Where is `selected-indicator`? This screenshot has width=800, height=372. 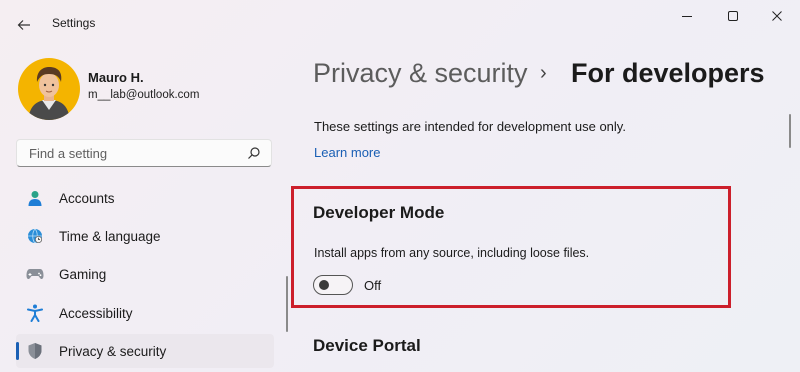
selected-indicator is located at coordinates (17, 351).